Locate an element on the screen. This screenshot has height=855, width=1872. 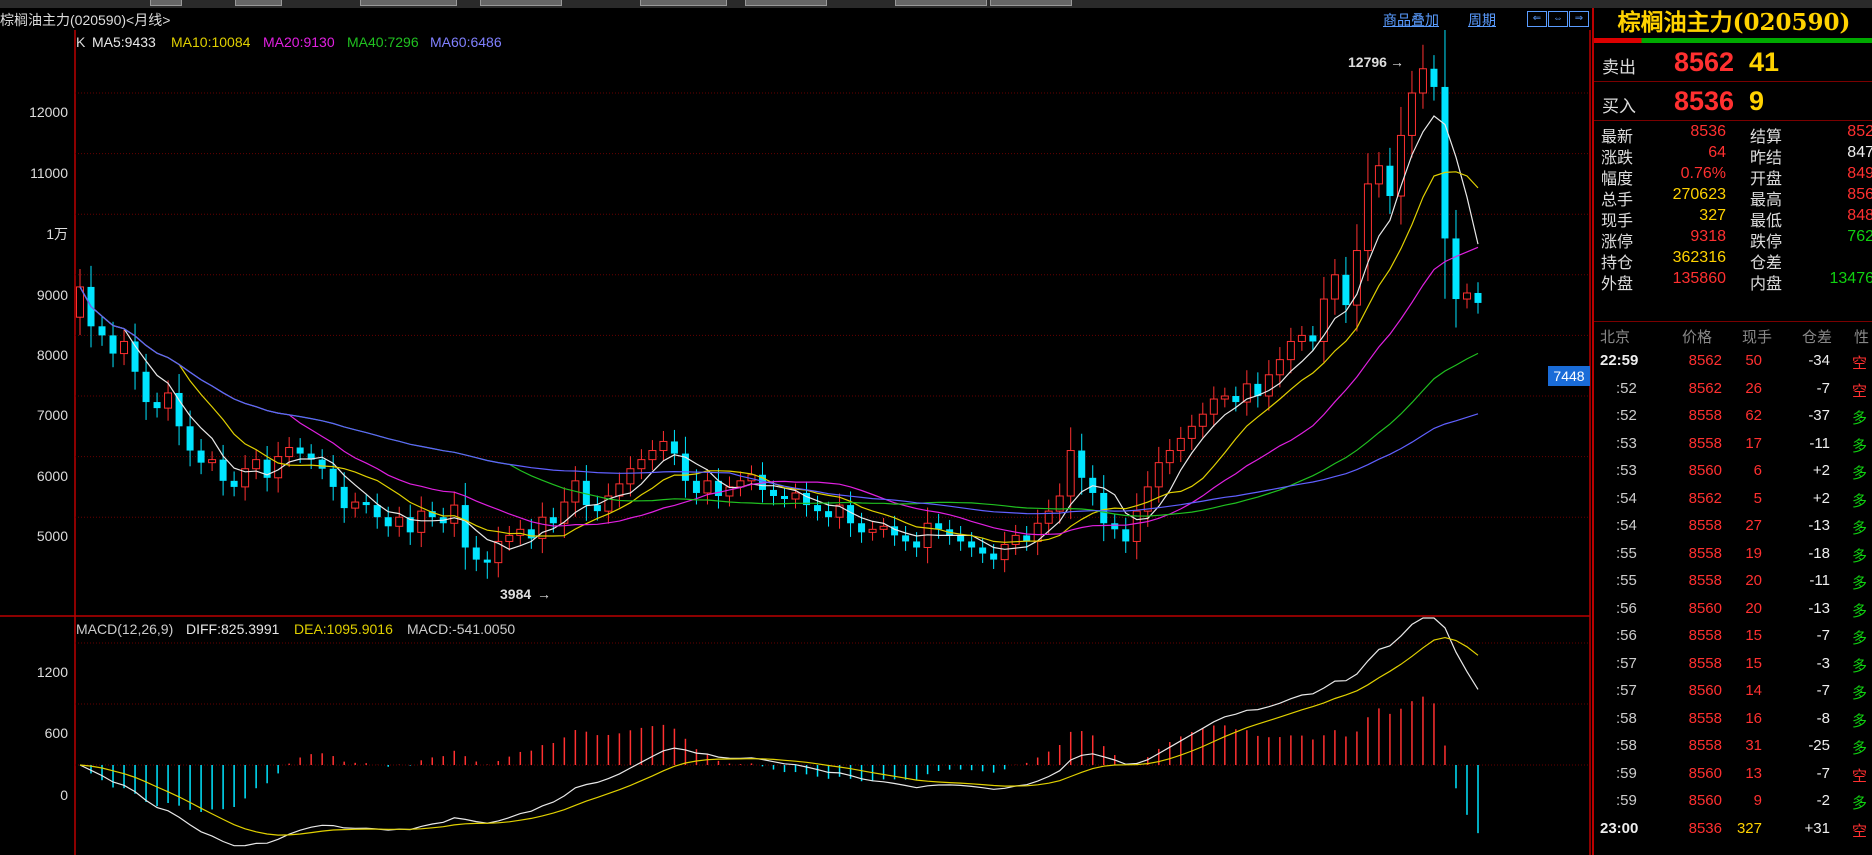
ma5-label: MA5:9433 is located at coordinates (124, 42).